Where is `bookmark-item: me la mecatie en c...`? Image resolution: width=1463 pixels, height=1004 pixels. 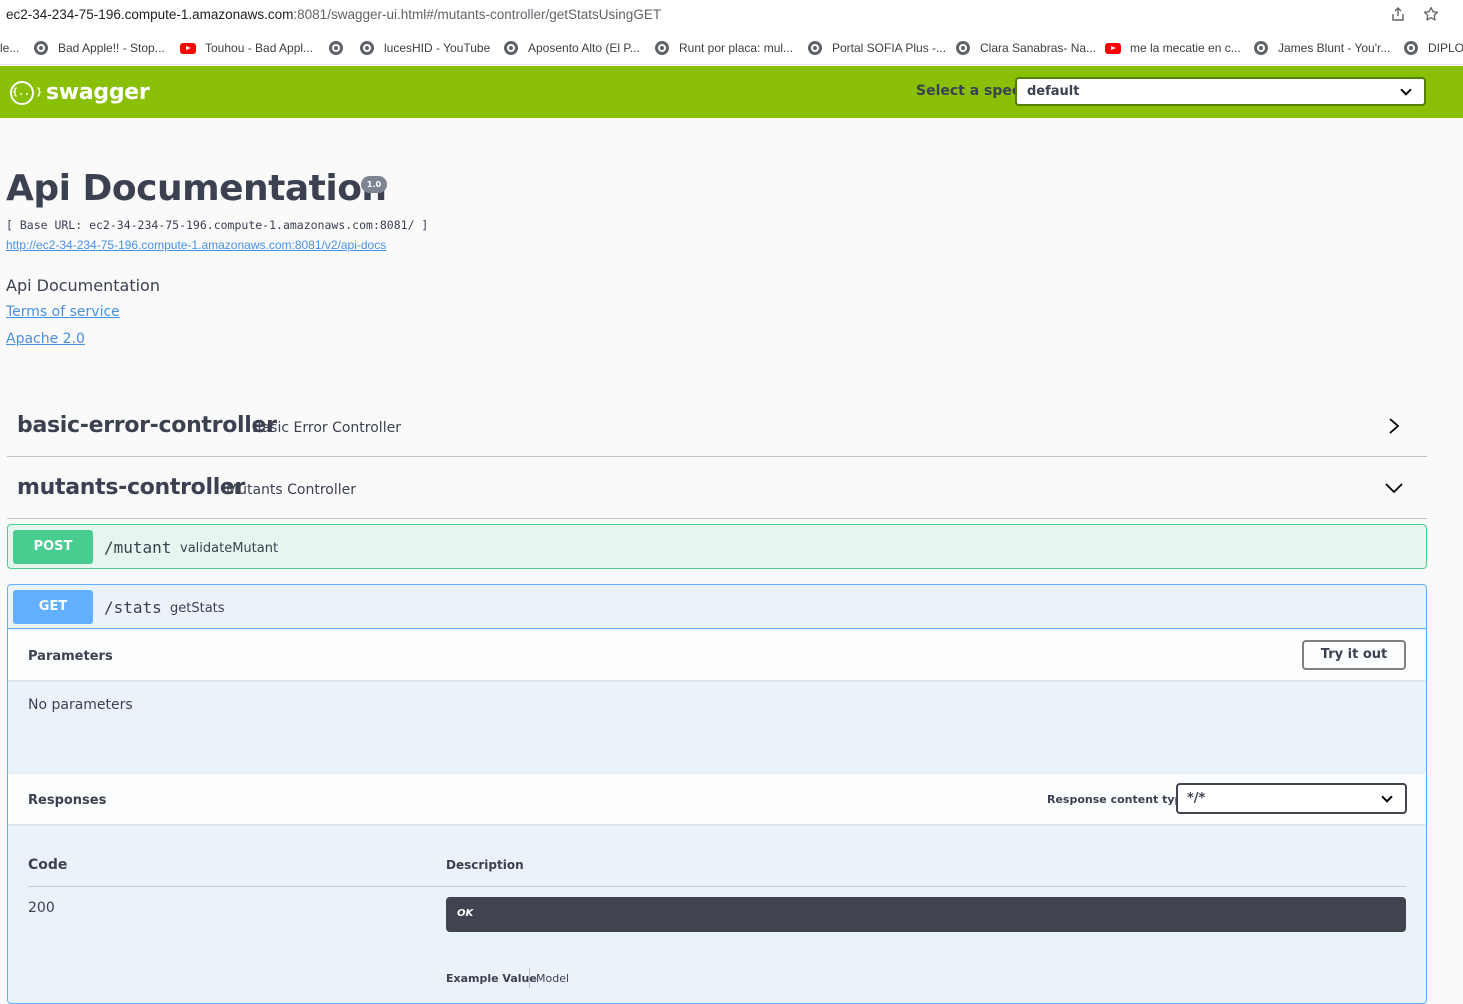
bookmark-item: me la mecatie en c... is located at coordinates (1173, 48).